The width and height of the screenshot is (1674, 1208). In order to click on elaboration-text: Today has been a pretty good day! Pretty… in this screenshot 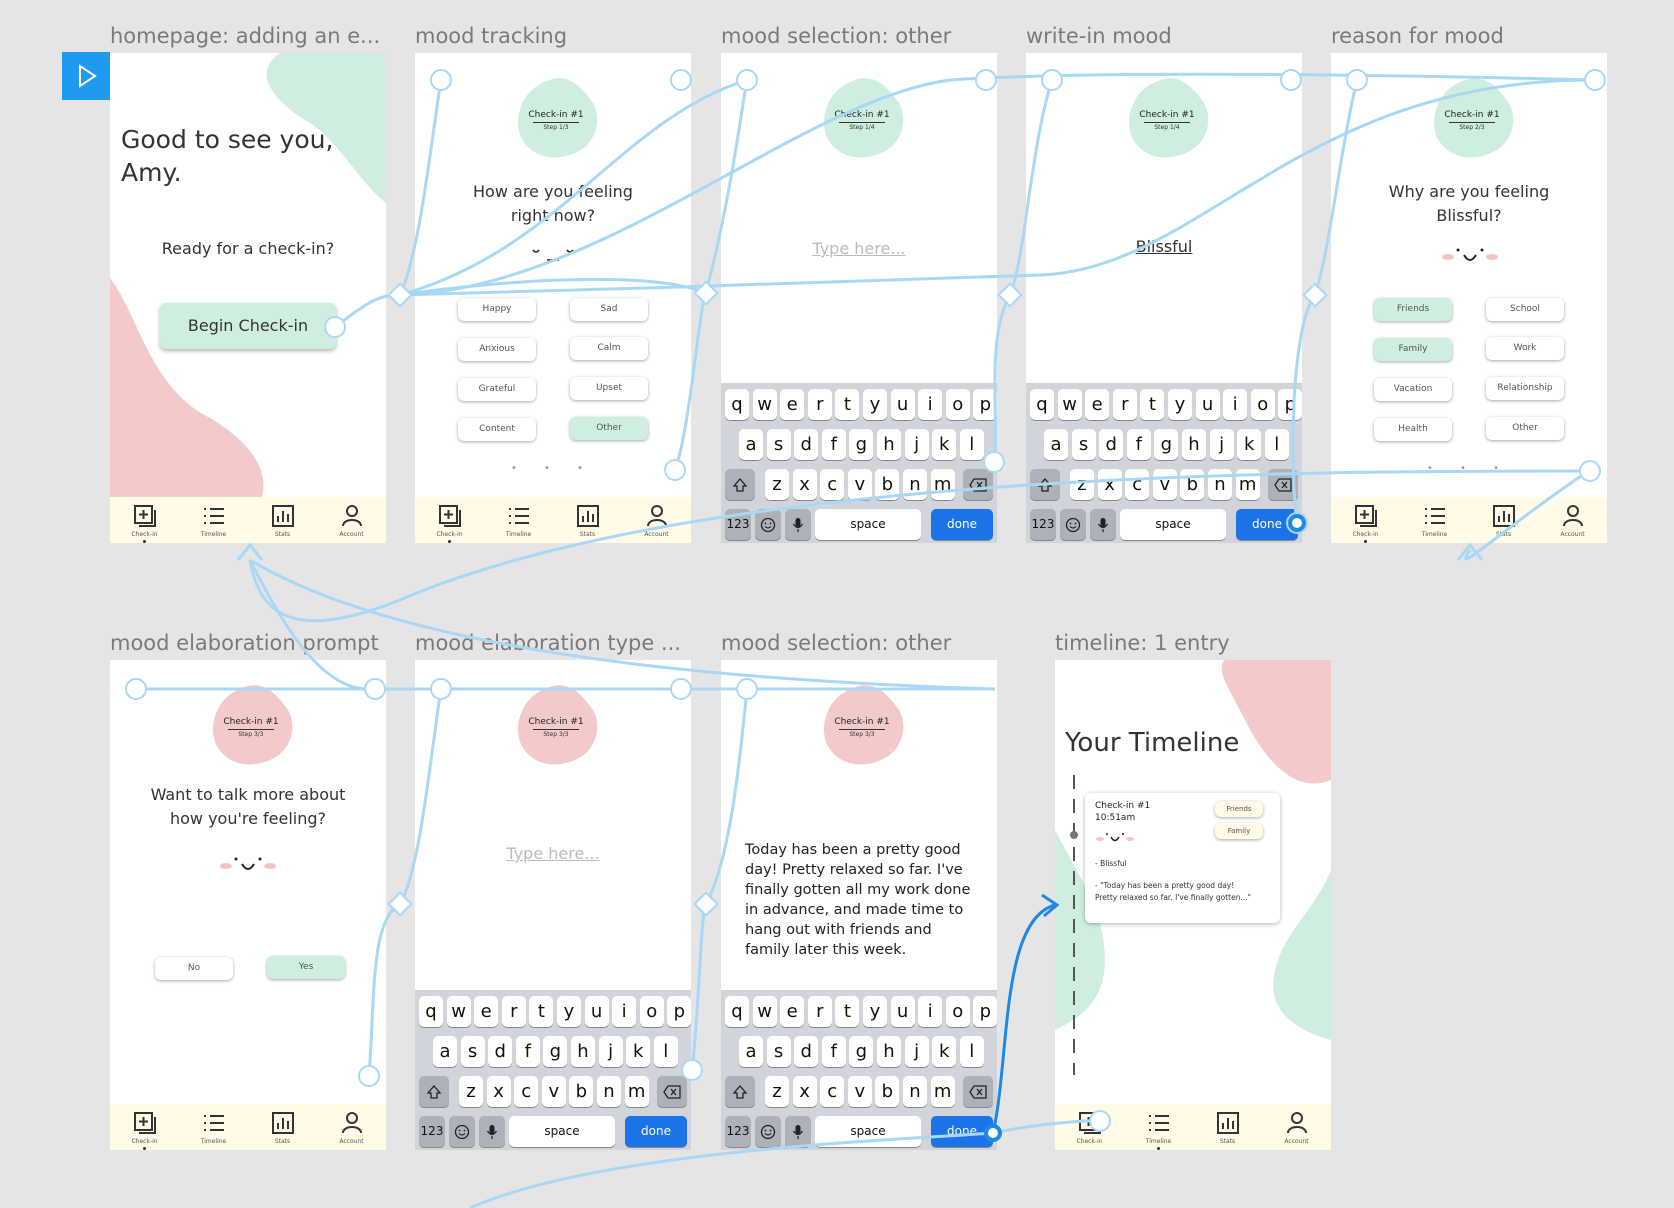, I will do `click(860, 900)`.